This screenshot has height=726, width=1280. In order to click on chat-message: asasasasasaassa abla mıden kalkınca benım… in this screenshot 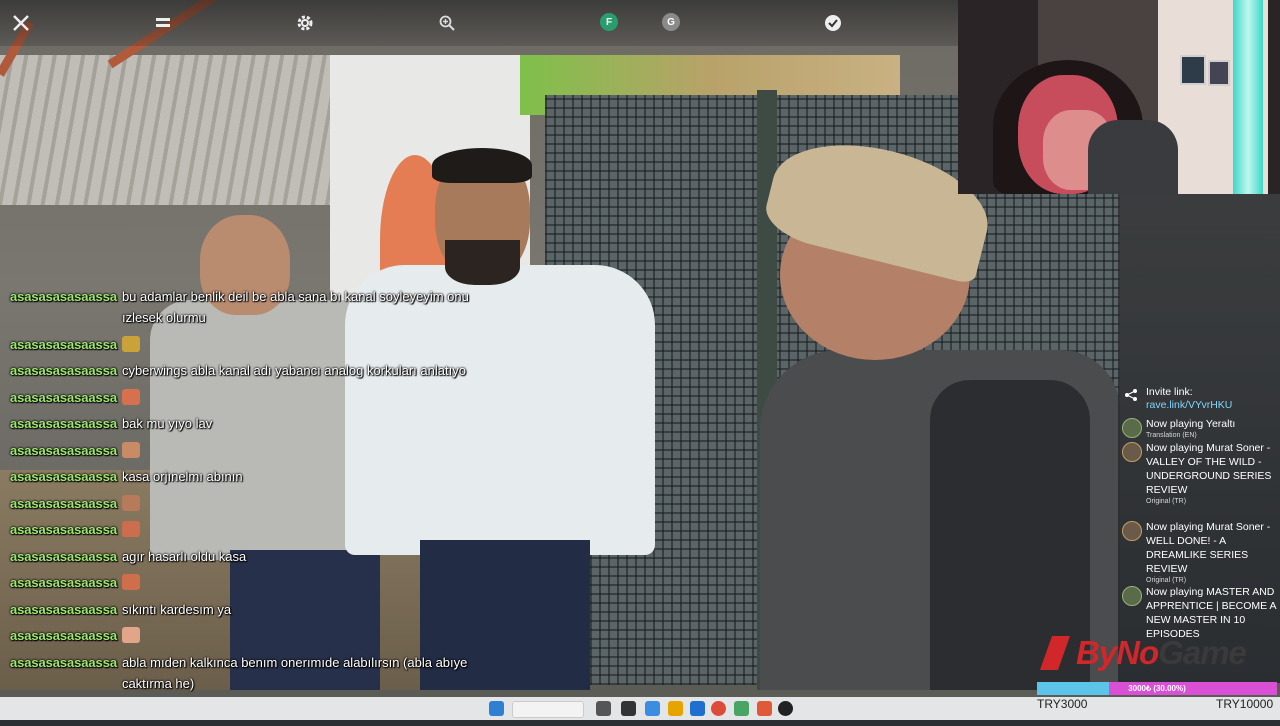, I will do `click(270, 673)`.